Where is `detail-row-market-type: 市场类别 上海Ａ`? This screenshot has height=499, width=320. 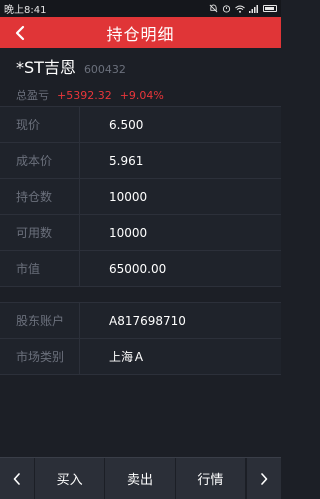 detail-row-market-type: 市场类别 上海Ａ is located at coordinates (140, 357).